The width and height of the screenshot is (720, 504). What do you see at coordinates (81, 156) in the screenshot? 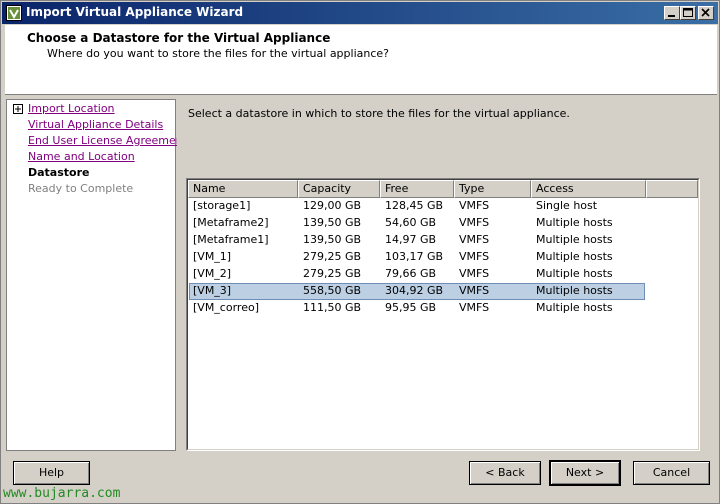
I see `nav-step-name-location: Name and Location` at bounding box center [81, 156].